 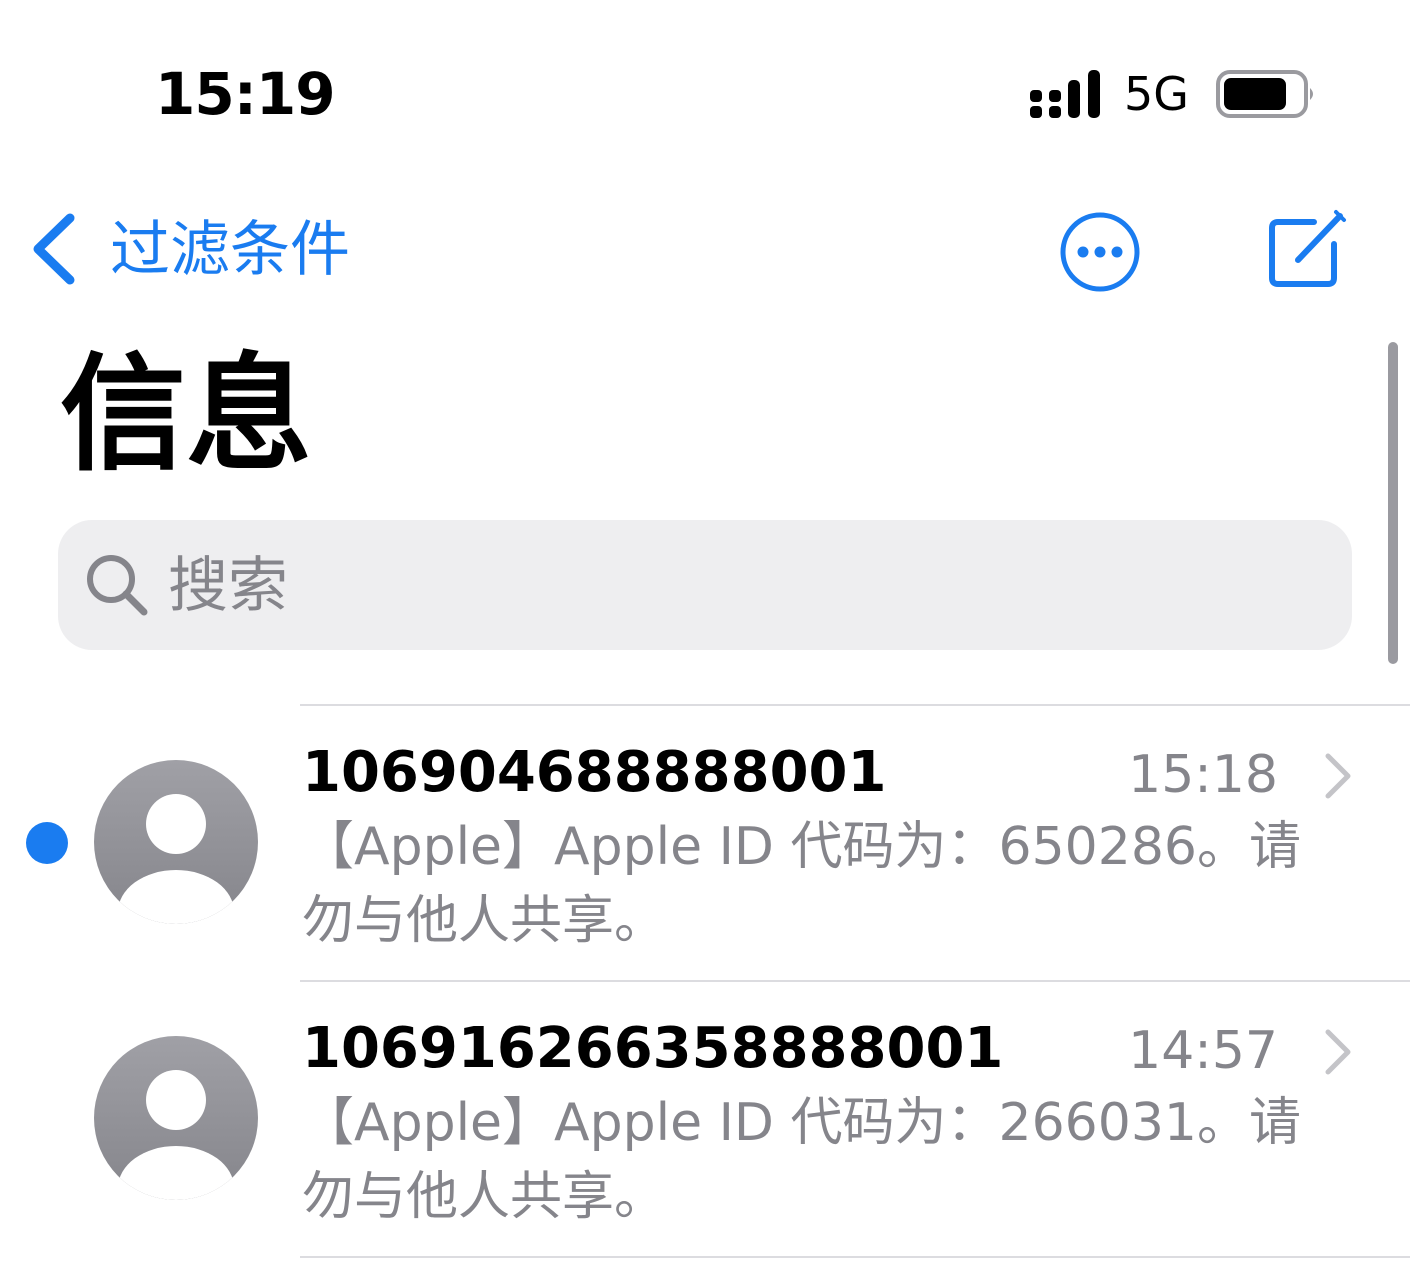 I want to click on message-time: 15:18, so click(x=1203, y=775).